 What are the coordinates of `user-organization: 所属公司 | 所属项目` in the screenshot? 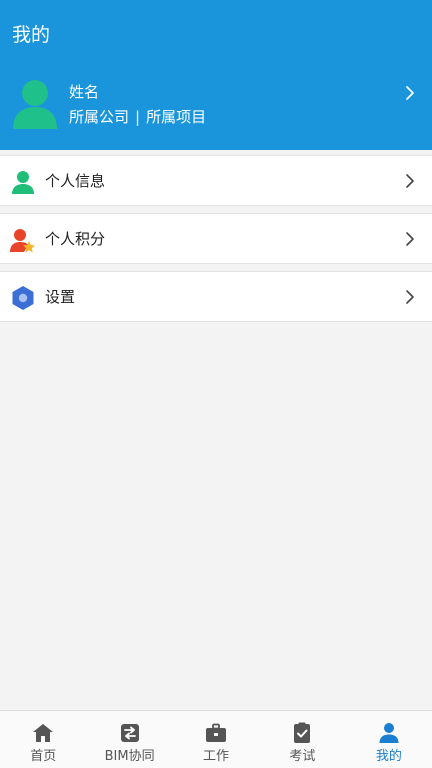 It's located at (137, 117).